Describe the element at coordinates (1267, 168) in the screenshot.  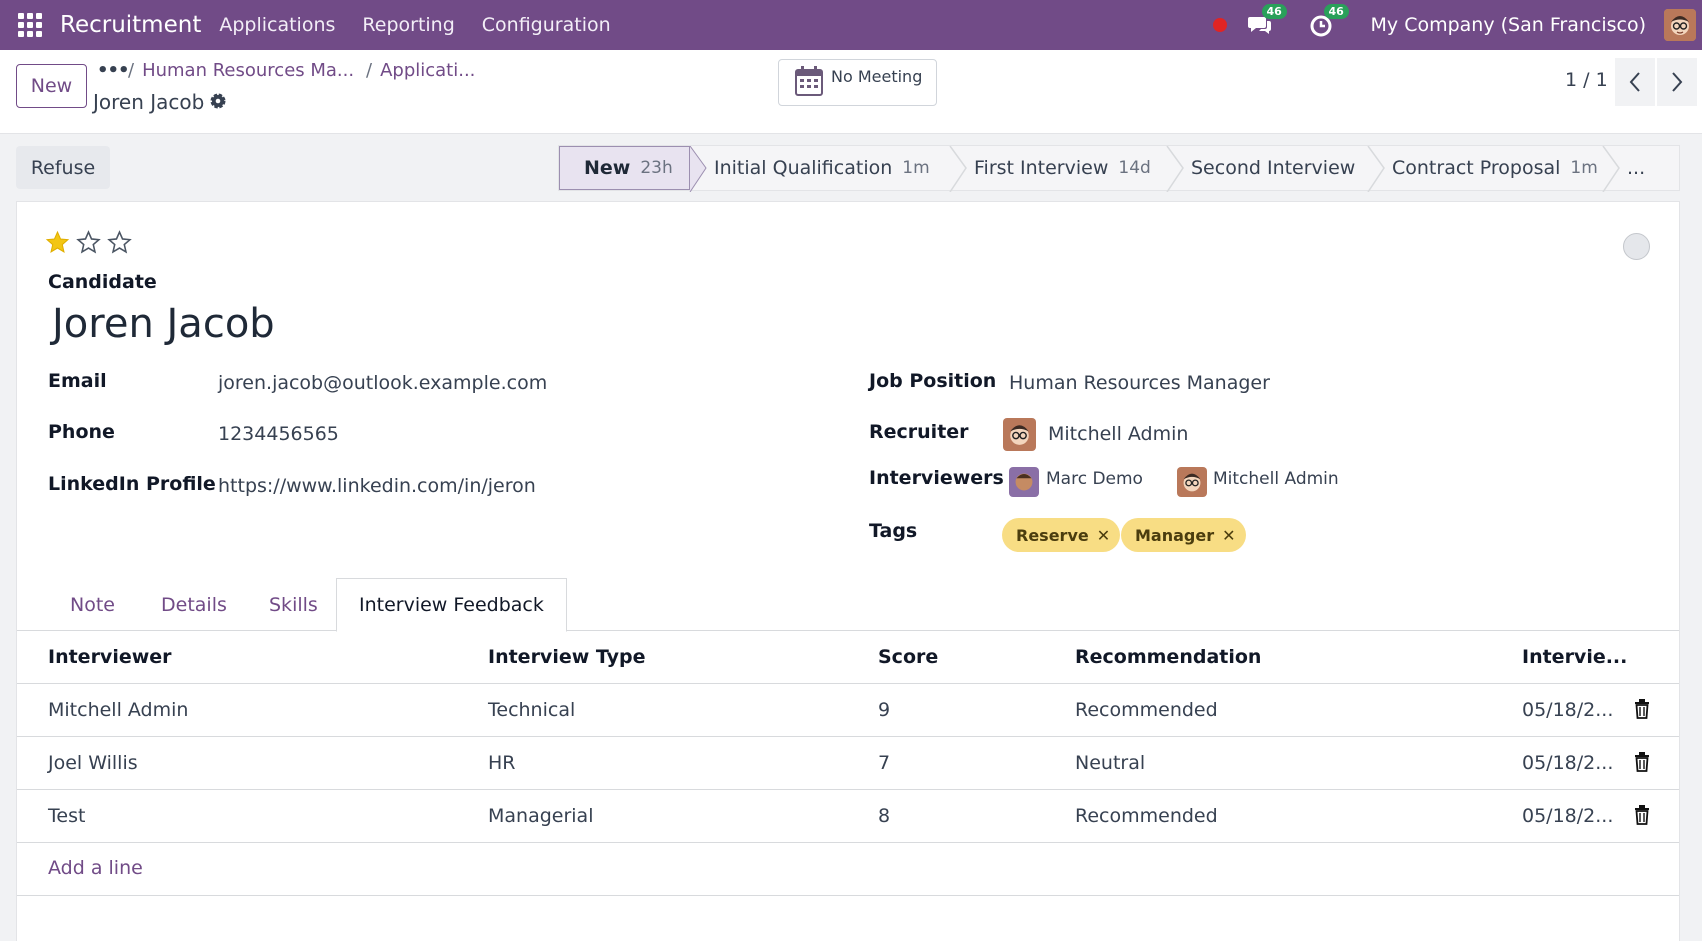
I see `stage-second-interview: Second Interview` at that location.